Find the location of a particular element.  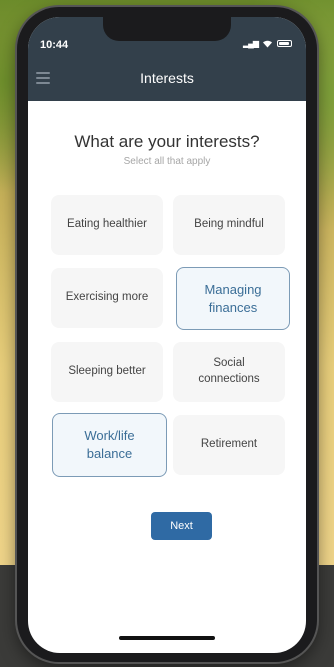

interest-being-mindful: Being mindful is located at coordinates (229, 225).